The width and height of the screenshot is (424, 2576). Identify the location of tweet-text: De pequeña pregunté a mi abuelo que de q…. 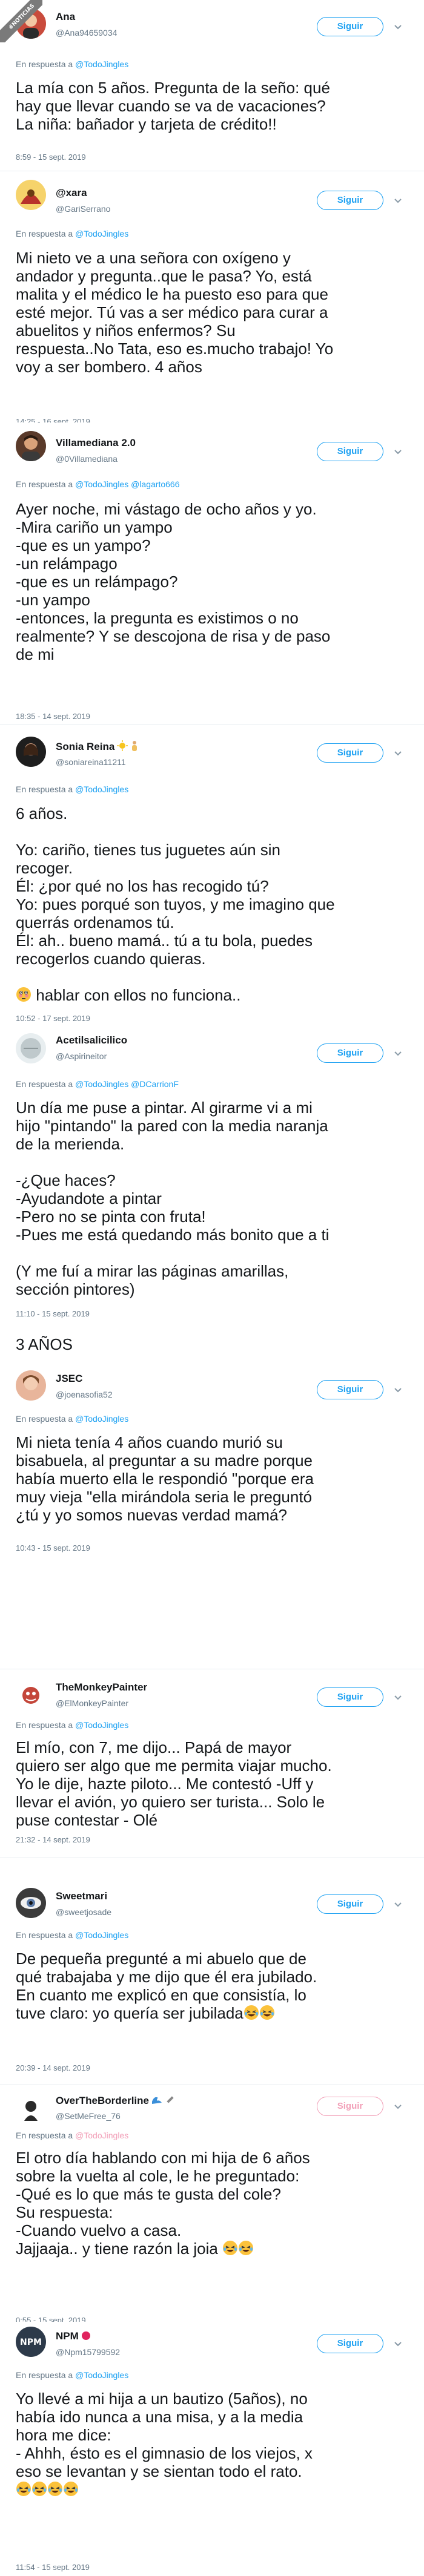
(212, 1986).